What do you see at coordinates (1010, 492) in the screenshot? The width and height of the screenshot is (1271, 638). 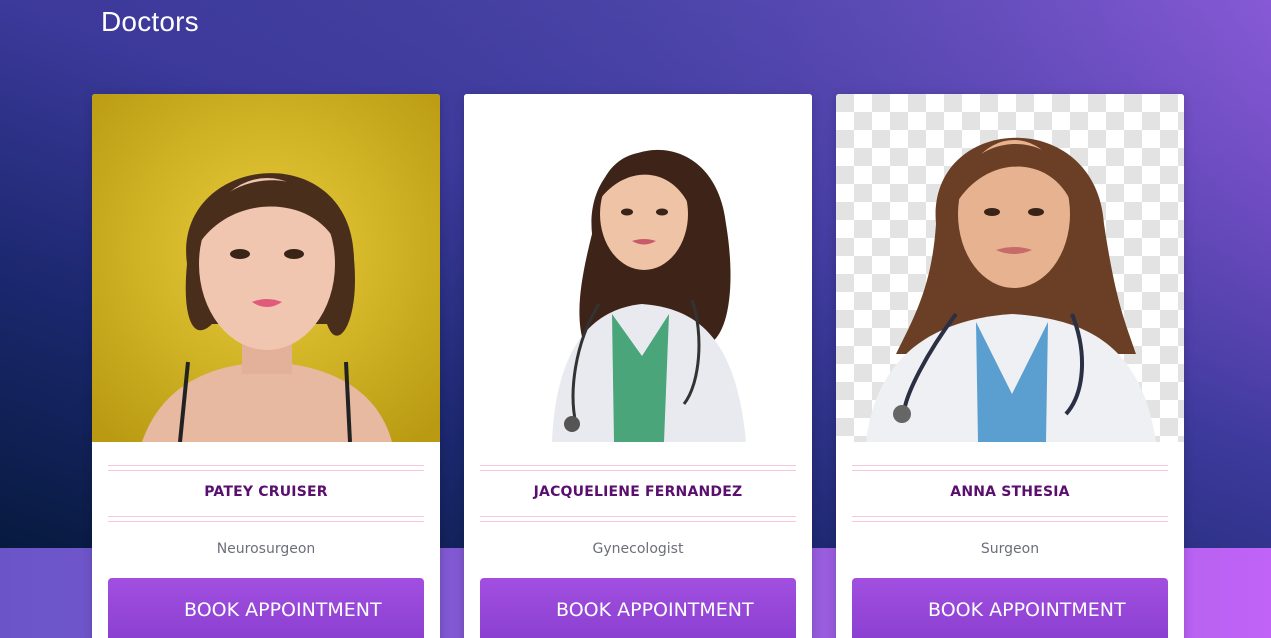 I see `doctor-name: ANNA STHESIA` at bounding box center [1010, 492].